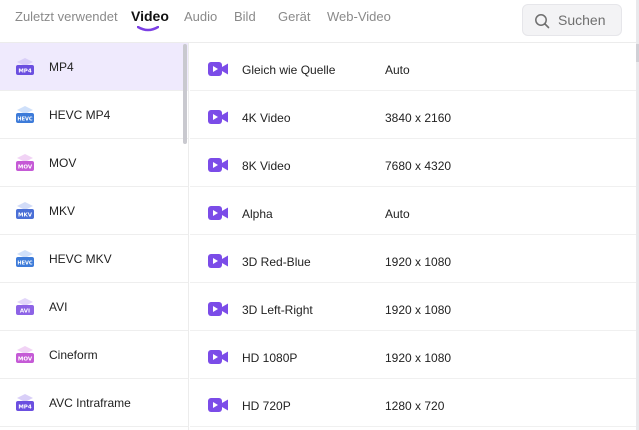 This screenshot has height=430, width=639. Describe the element at coordinates (277, 310) in the screenshot. I see `preset-name: 3D Left-Right` at that location.